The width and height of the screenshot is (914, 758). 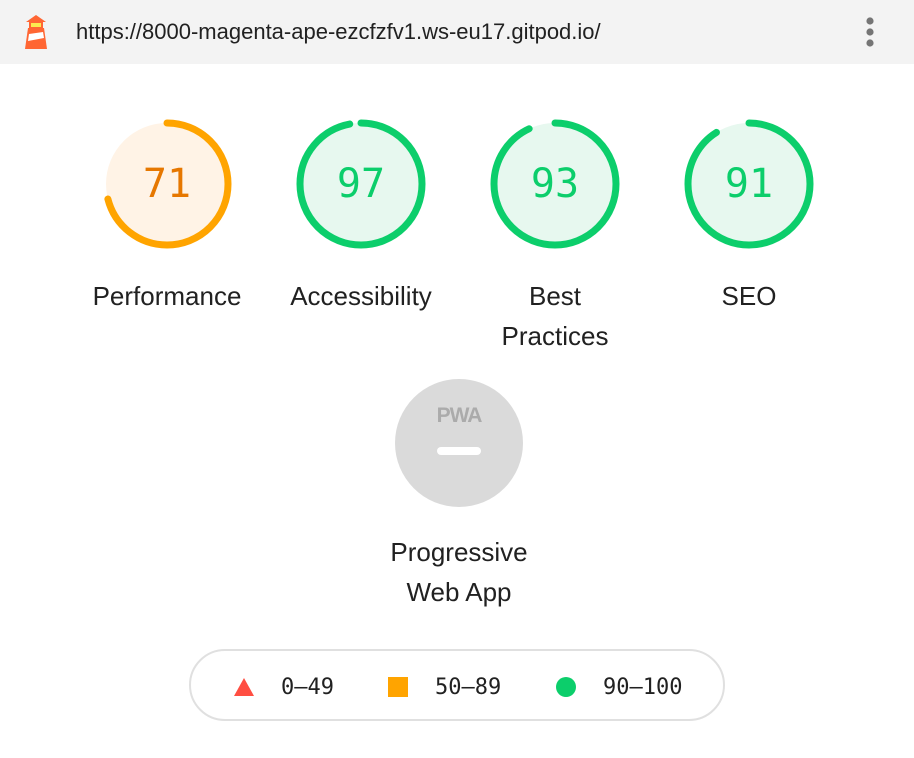 I want to click on legend-range: 90–100, so click(x=643, y=687).